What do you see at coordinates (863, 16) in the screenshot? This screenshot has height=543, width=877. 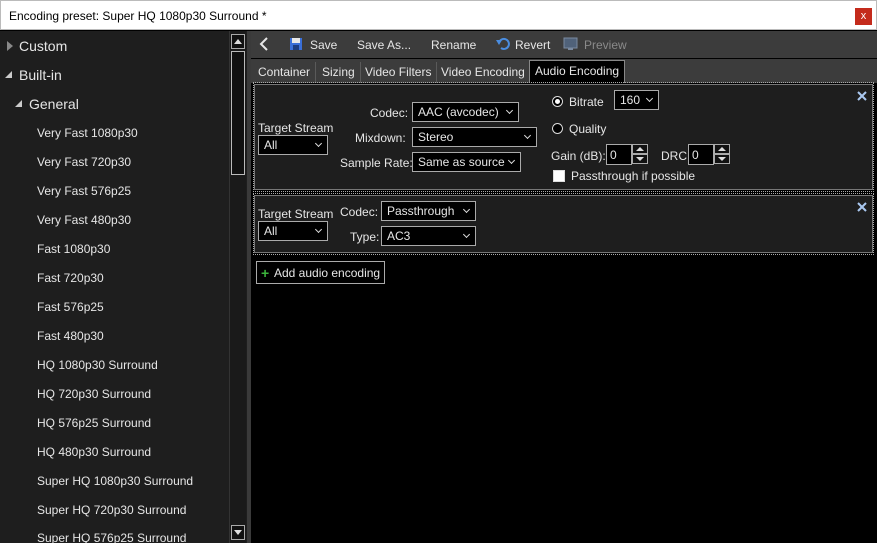 I see `close-window-button: x` at bounding box center [863, 16].